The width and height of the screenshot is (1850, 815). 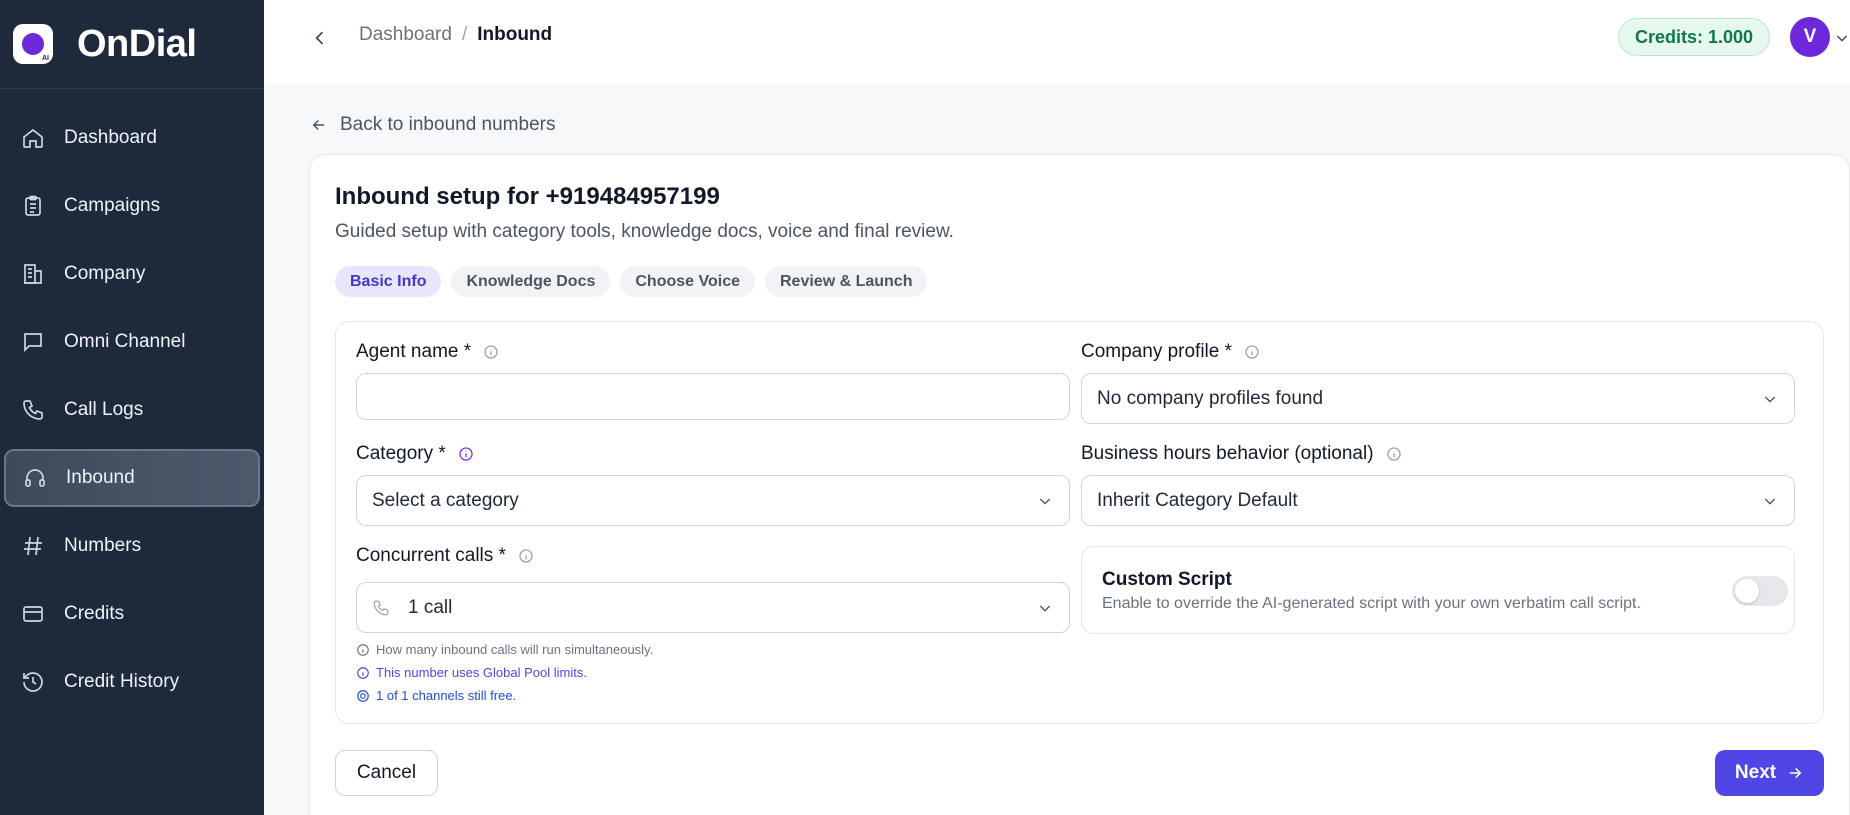 I want to click on next-button-label: Next, so click(x=1755, y=772).